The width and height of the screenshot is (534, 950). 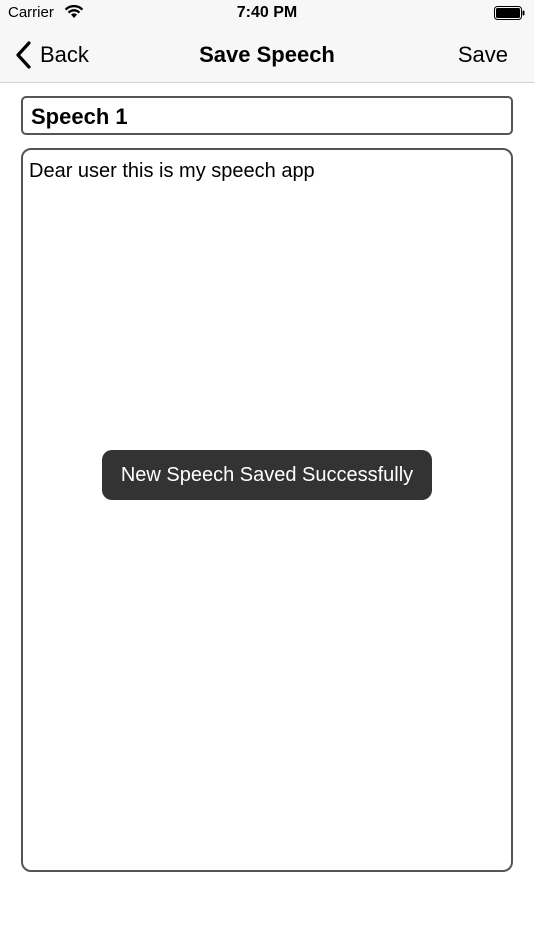 I want to click on back-button: Back, so click(x=51, y=55).